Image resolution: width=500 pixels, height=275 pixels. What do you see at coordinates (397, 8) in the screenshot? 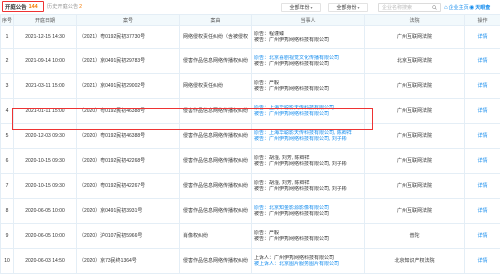
I see `search-placeholder: 企业名称搜索` at bounding box center [397, 8].